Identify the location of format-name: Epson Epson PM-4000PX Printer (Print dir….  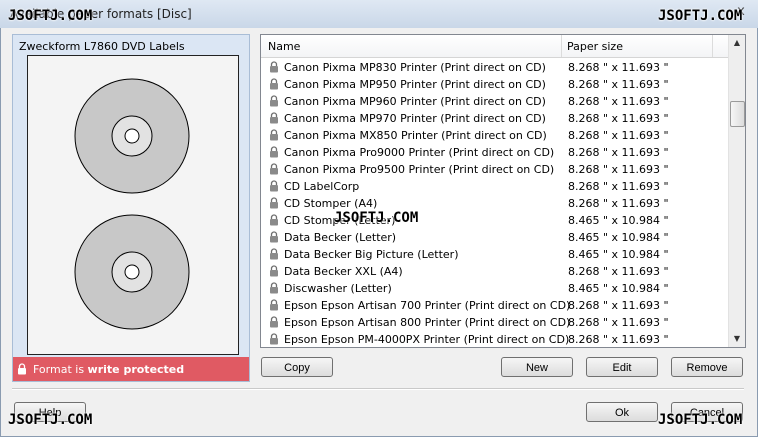
(427, 339).